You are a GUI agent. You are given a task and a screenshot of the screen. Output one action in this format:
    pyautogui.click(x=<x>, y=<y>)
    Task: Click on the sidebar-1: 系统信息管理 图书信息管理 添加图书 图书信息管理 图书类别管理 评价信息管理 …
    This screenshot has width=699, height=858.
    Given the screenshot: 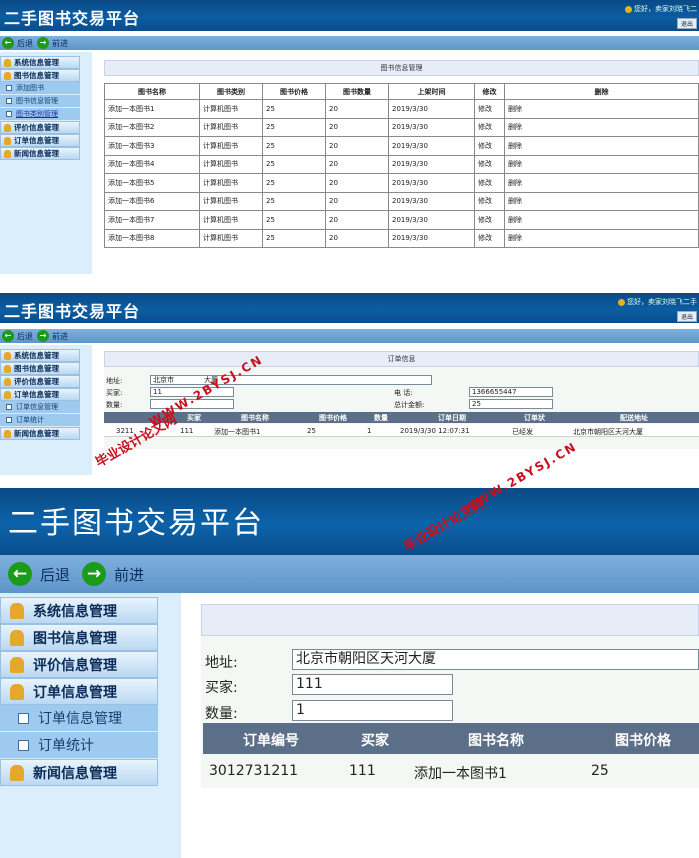 What is the action you would take?
    pyautogui.click(x=46, y=163)
    